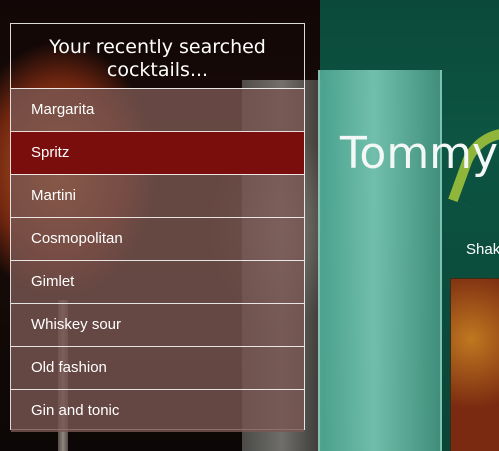 This screenshot has width=499, height=451. Describe the element at coordinates (482, 249) in the screenshot. I see `promo-subtitle: Shak` at that location.